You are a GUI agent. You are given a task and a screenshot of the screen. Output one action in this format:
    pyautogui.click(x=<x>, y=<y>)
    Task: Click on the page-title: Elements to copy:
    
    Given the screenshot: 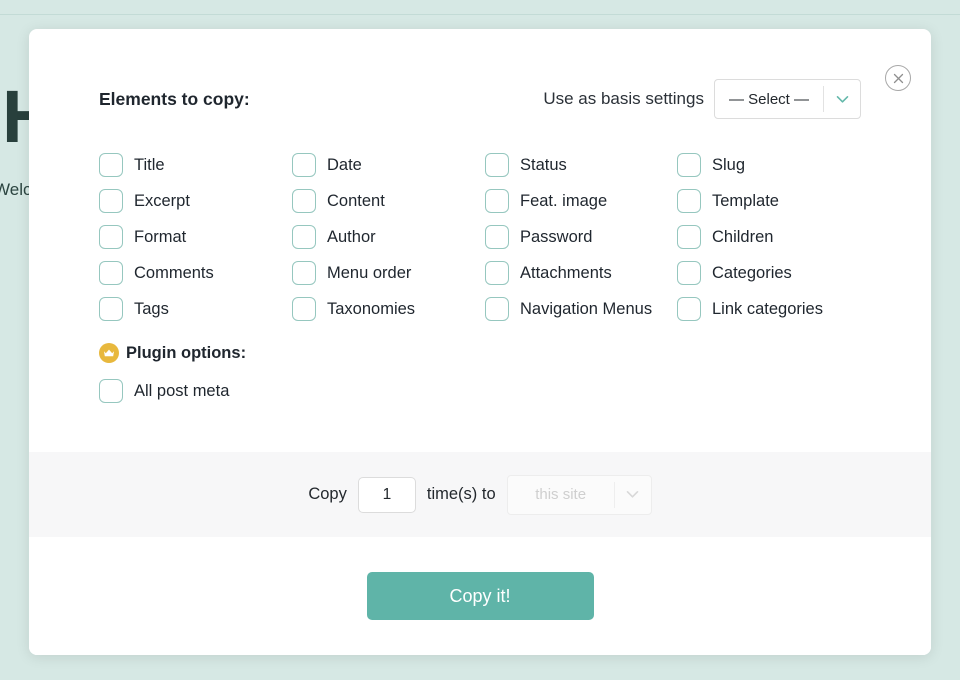 What is the action you would take?
    pyautogui.click(x=174, y=98)
    